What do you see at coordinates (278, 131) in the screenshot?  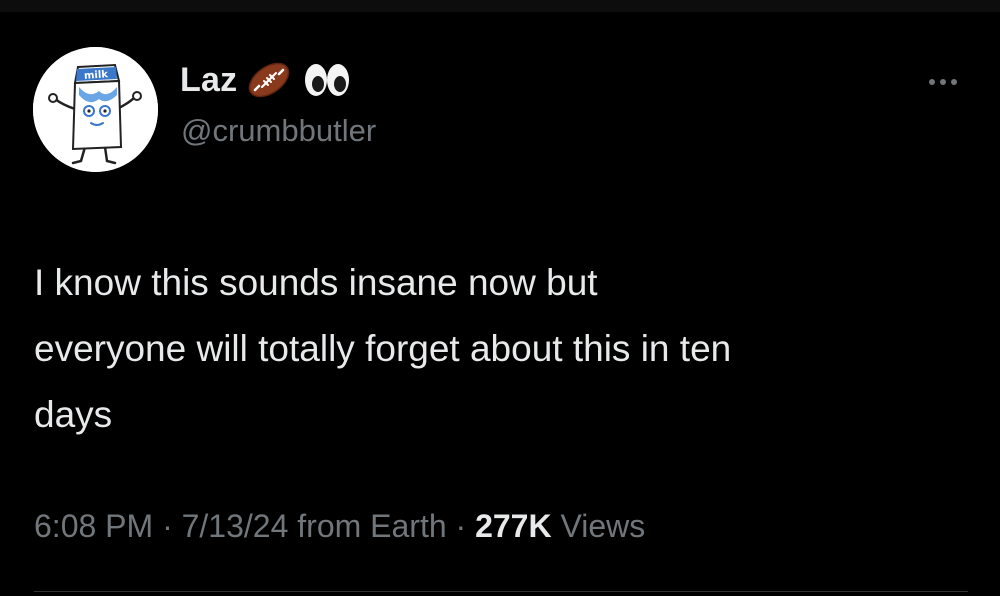 I see `author-handle: @crumbbutler` at bounding box center [278, 131].